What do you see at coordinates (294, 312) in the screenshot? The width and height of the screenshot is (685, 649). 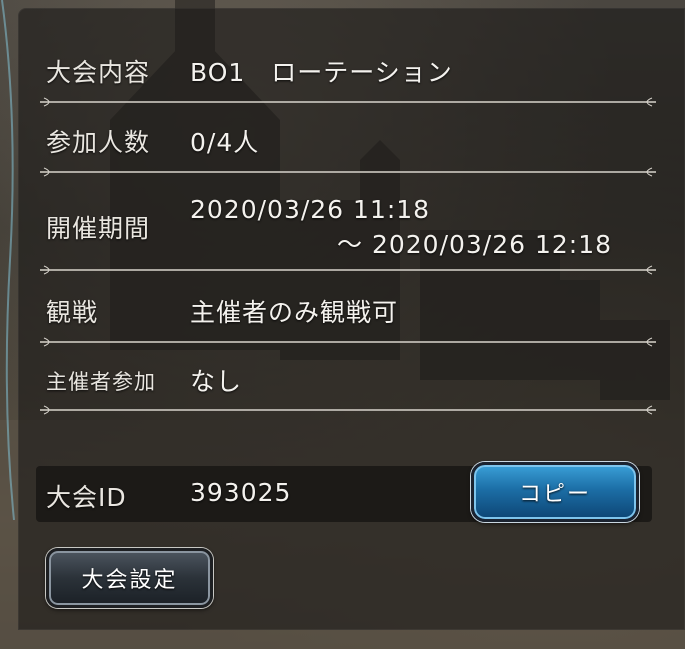 I see `spectate-value: 主催者のみ観戦可` at bounding box center [294, 312].